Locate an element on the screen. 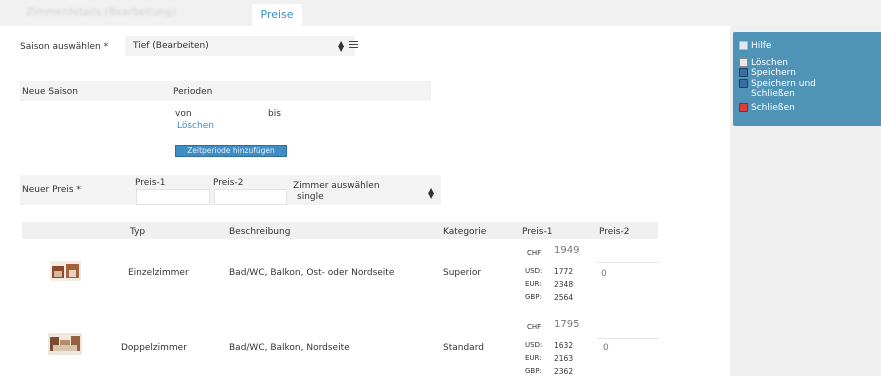 Image resolution: width=881 pixels, height=376 pixels. save-close-icon is located at coordinates (743, 83).